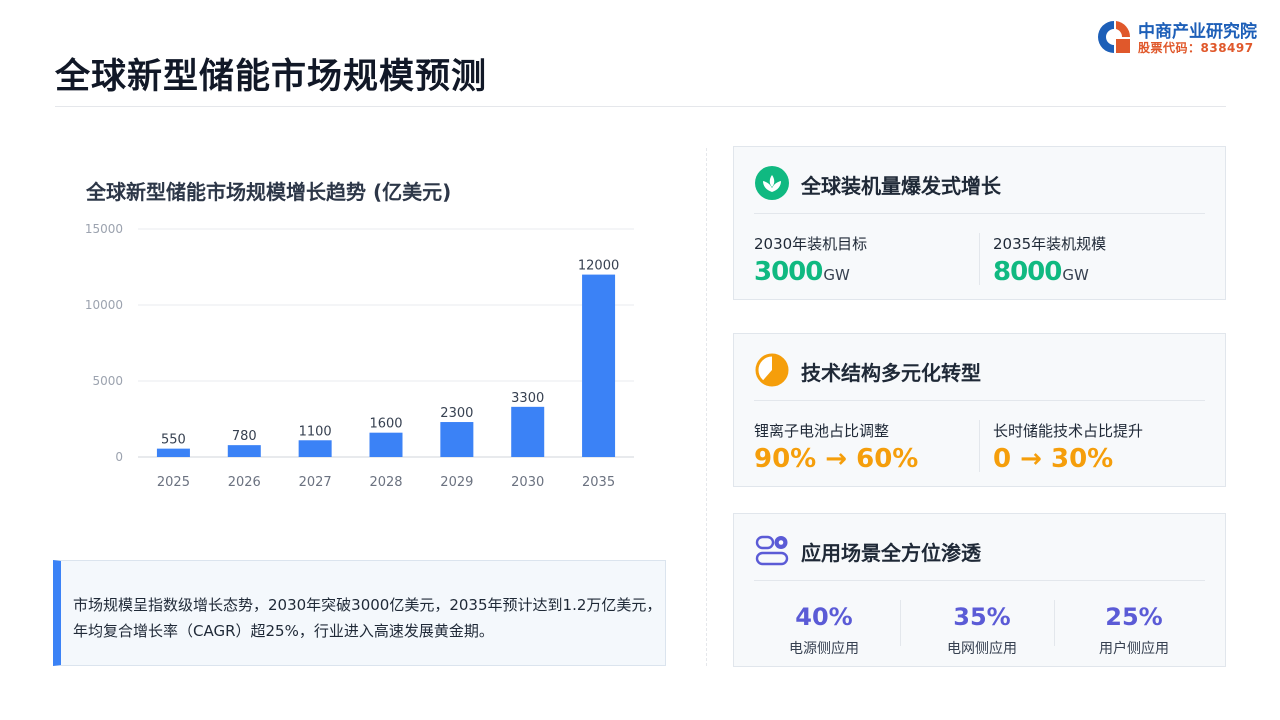 The width and height of the screenshot is (1280, 720). What do you see at coordinates (104, 305) in the screenshot?
I see `y-tick-label: 10000` at bounding box center [104, 305].